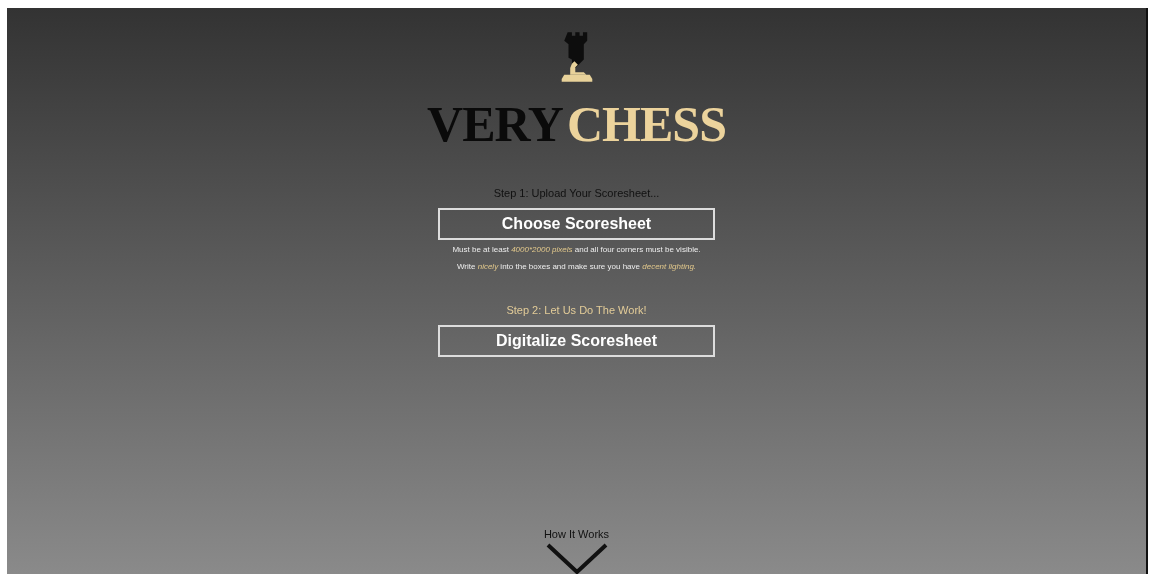 The image size is (1149, 574). Describe the element at coordinates (576, 266) in the screenshot. I see `hint-text: Write nicely into the boxes and make sure you have decent lighting.` at that location.